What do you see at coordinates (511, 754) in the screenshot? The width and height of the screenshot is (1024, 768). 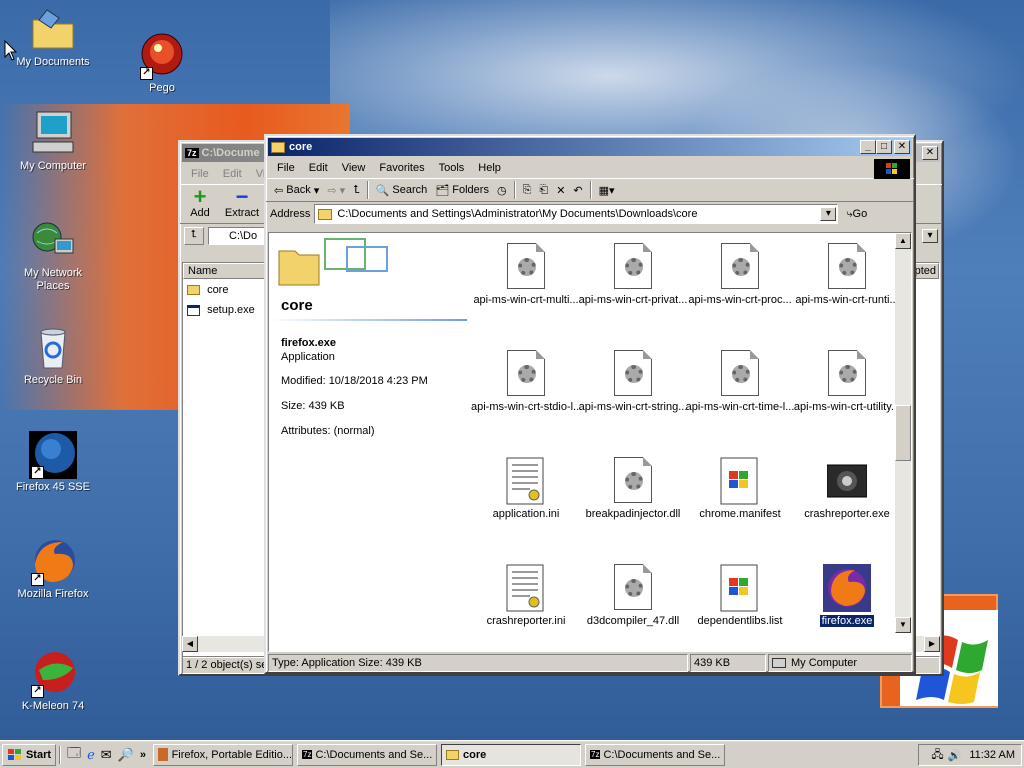 I see `task-core: core` at bounding box center [511, 754].